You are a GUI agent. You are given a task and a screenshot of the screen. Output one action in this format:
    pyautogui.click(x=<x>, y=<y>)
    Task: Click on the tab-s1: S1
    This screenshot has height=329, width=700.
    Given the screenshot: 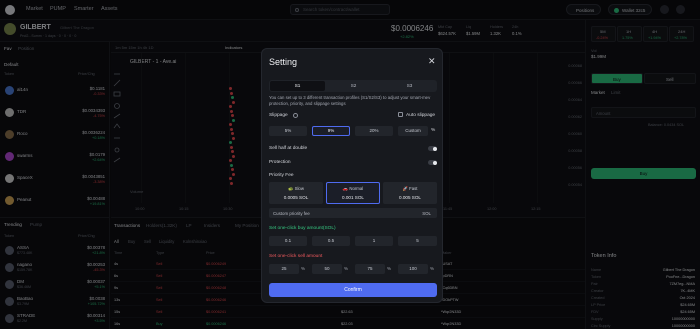 What is the action you would take?
    pyautogui.click(x=297, y=86)
    